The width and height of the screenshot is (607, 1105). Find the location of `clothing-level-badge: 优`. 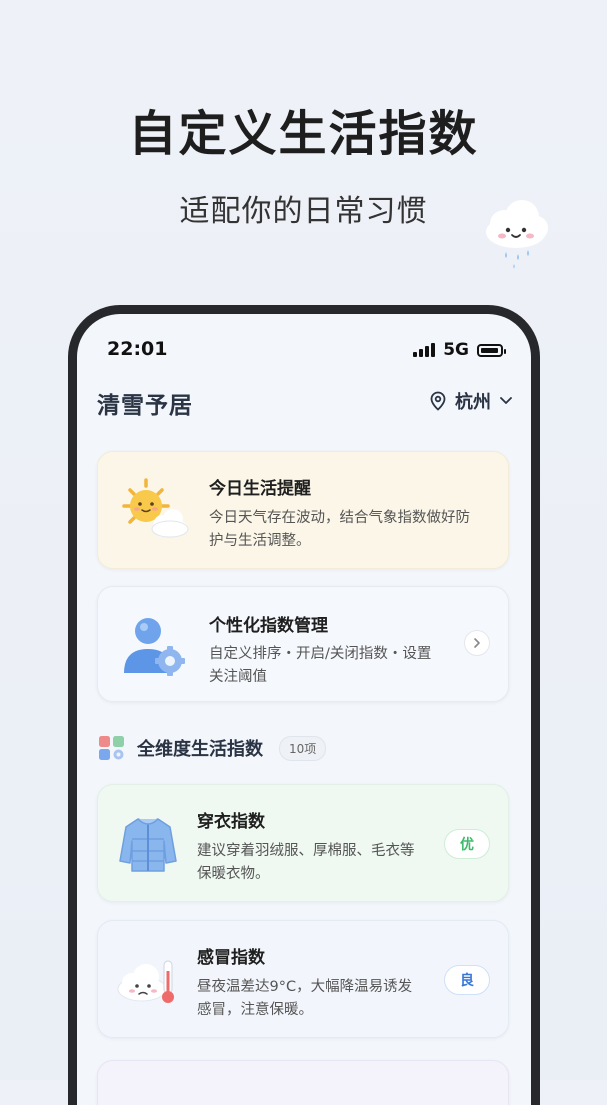

clothing-level-badge: 优 is located at coordinates (467, 844).